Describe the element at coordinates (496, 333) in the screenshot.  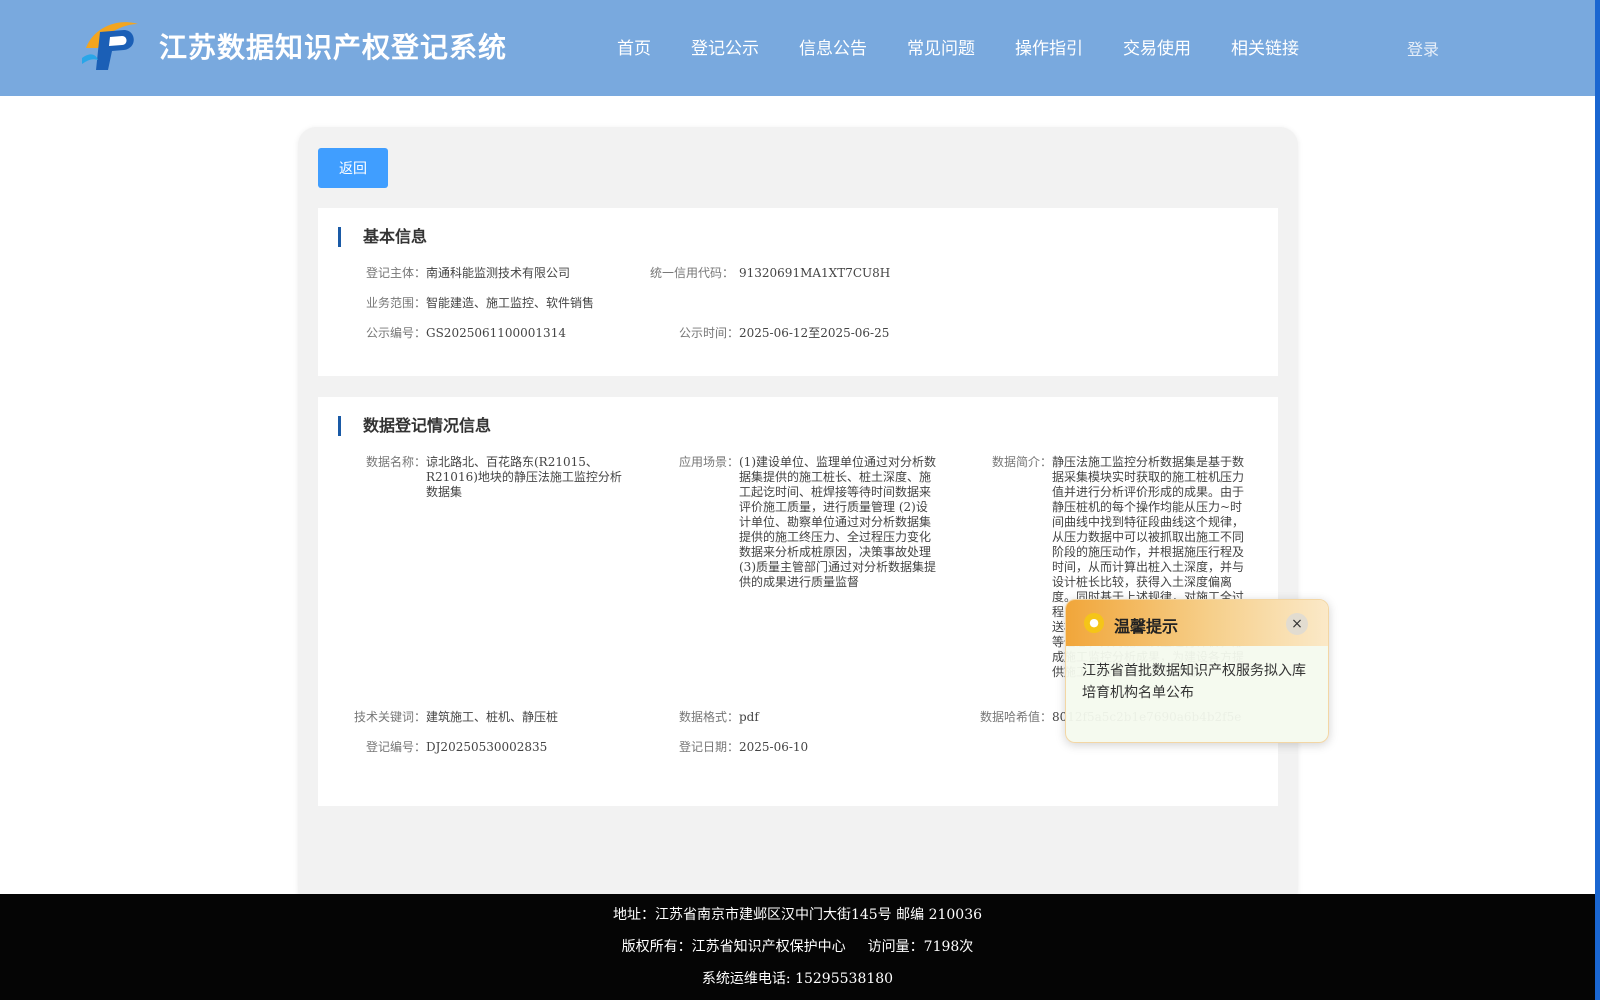
I see `pub-no-value: GS2025061100001314` at that location.